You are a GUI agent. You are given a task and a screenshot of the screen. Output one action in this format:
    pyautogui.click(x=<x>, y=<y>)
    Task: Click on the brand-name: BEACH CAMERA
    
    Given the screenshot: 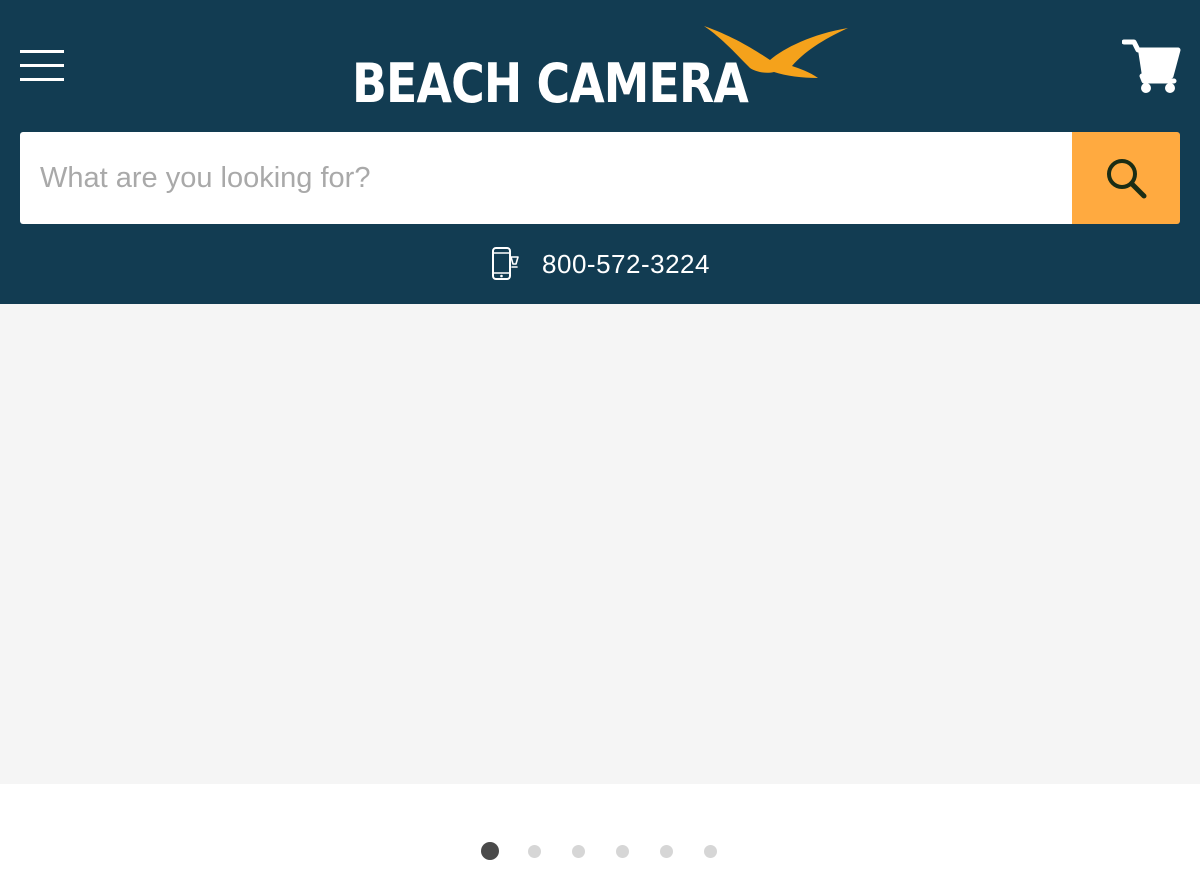 What is the action you would take?
    pyautogui.click(x=550, y=83)
    